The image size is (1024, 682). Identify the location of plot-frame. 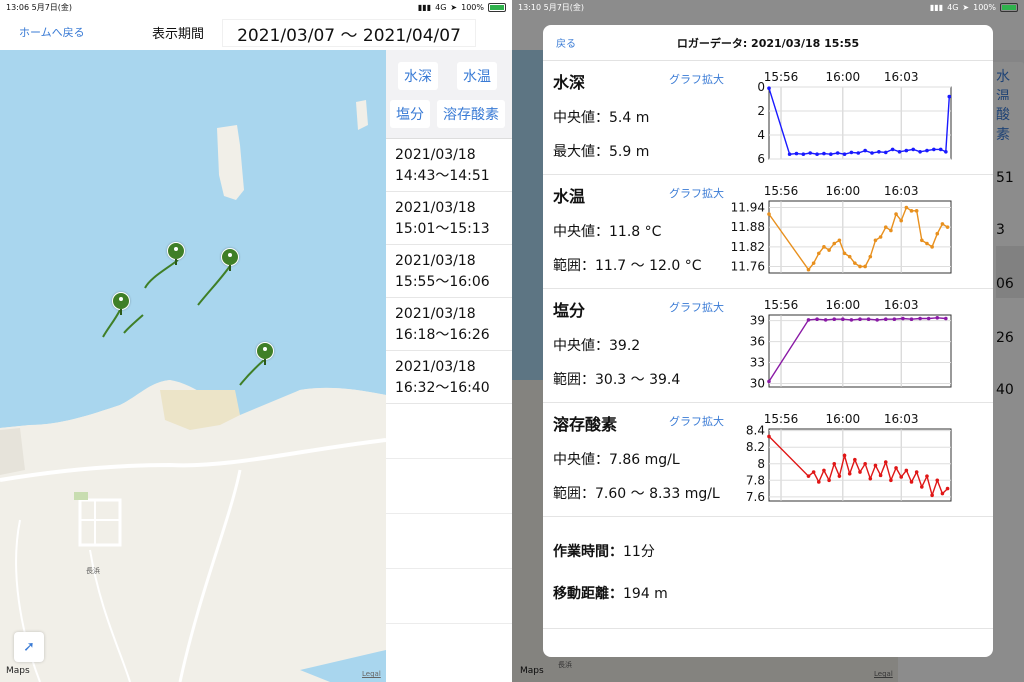
(860, 465).